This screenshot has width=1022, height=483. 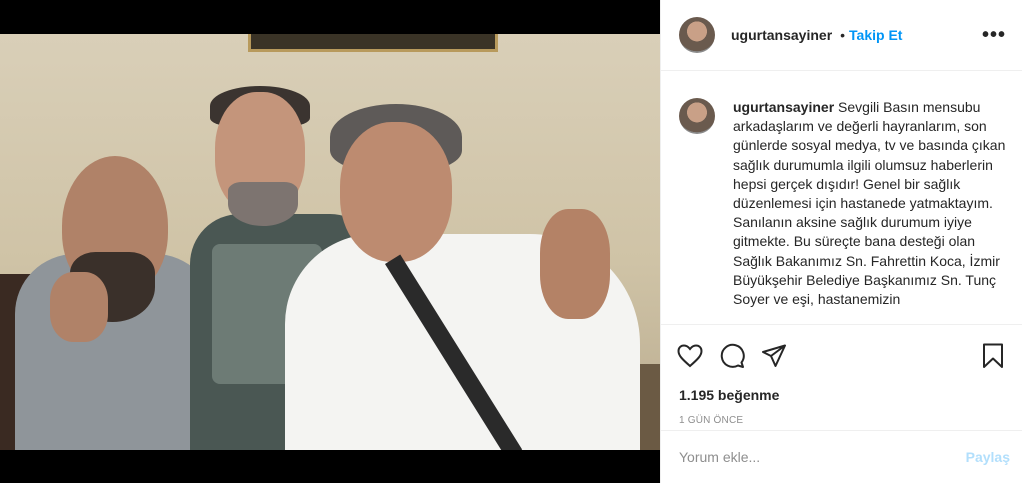 What do you see at coordinates (781, 35) in the screenshot?
I see `header-username: ugurtansayiner` at bounding box center [781, 35].